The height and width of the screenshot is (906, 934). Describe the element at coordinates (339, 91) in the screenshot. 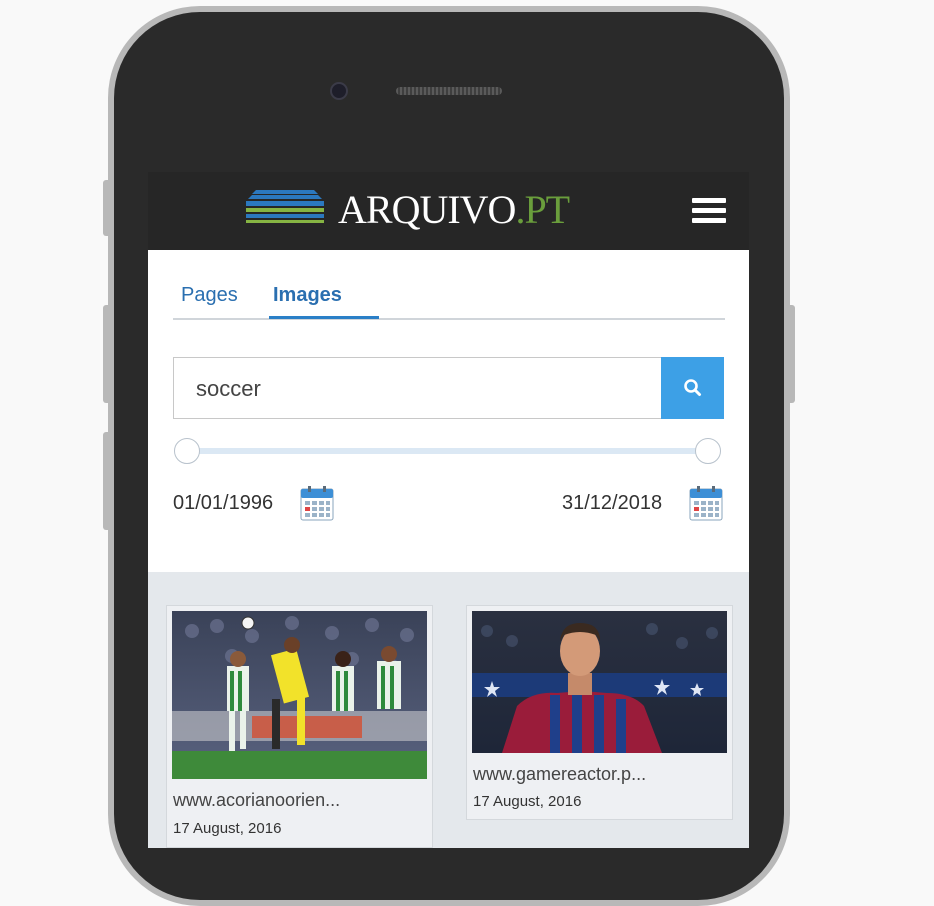

I see `front-camera` at that location.